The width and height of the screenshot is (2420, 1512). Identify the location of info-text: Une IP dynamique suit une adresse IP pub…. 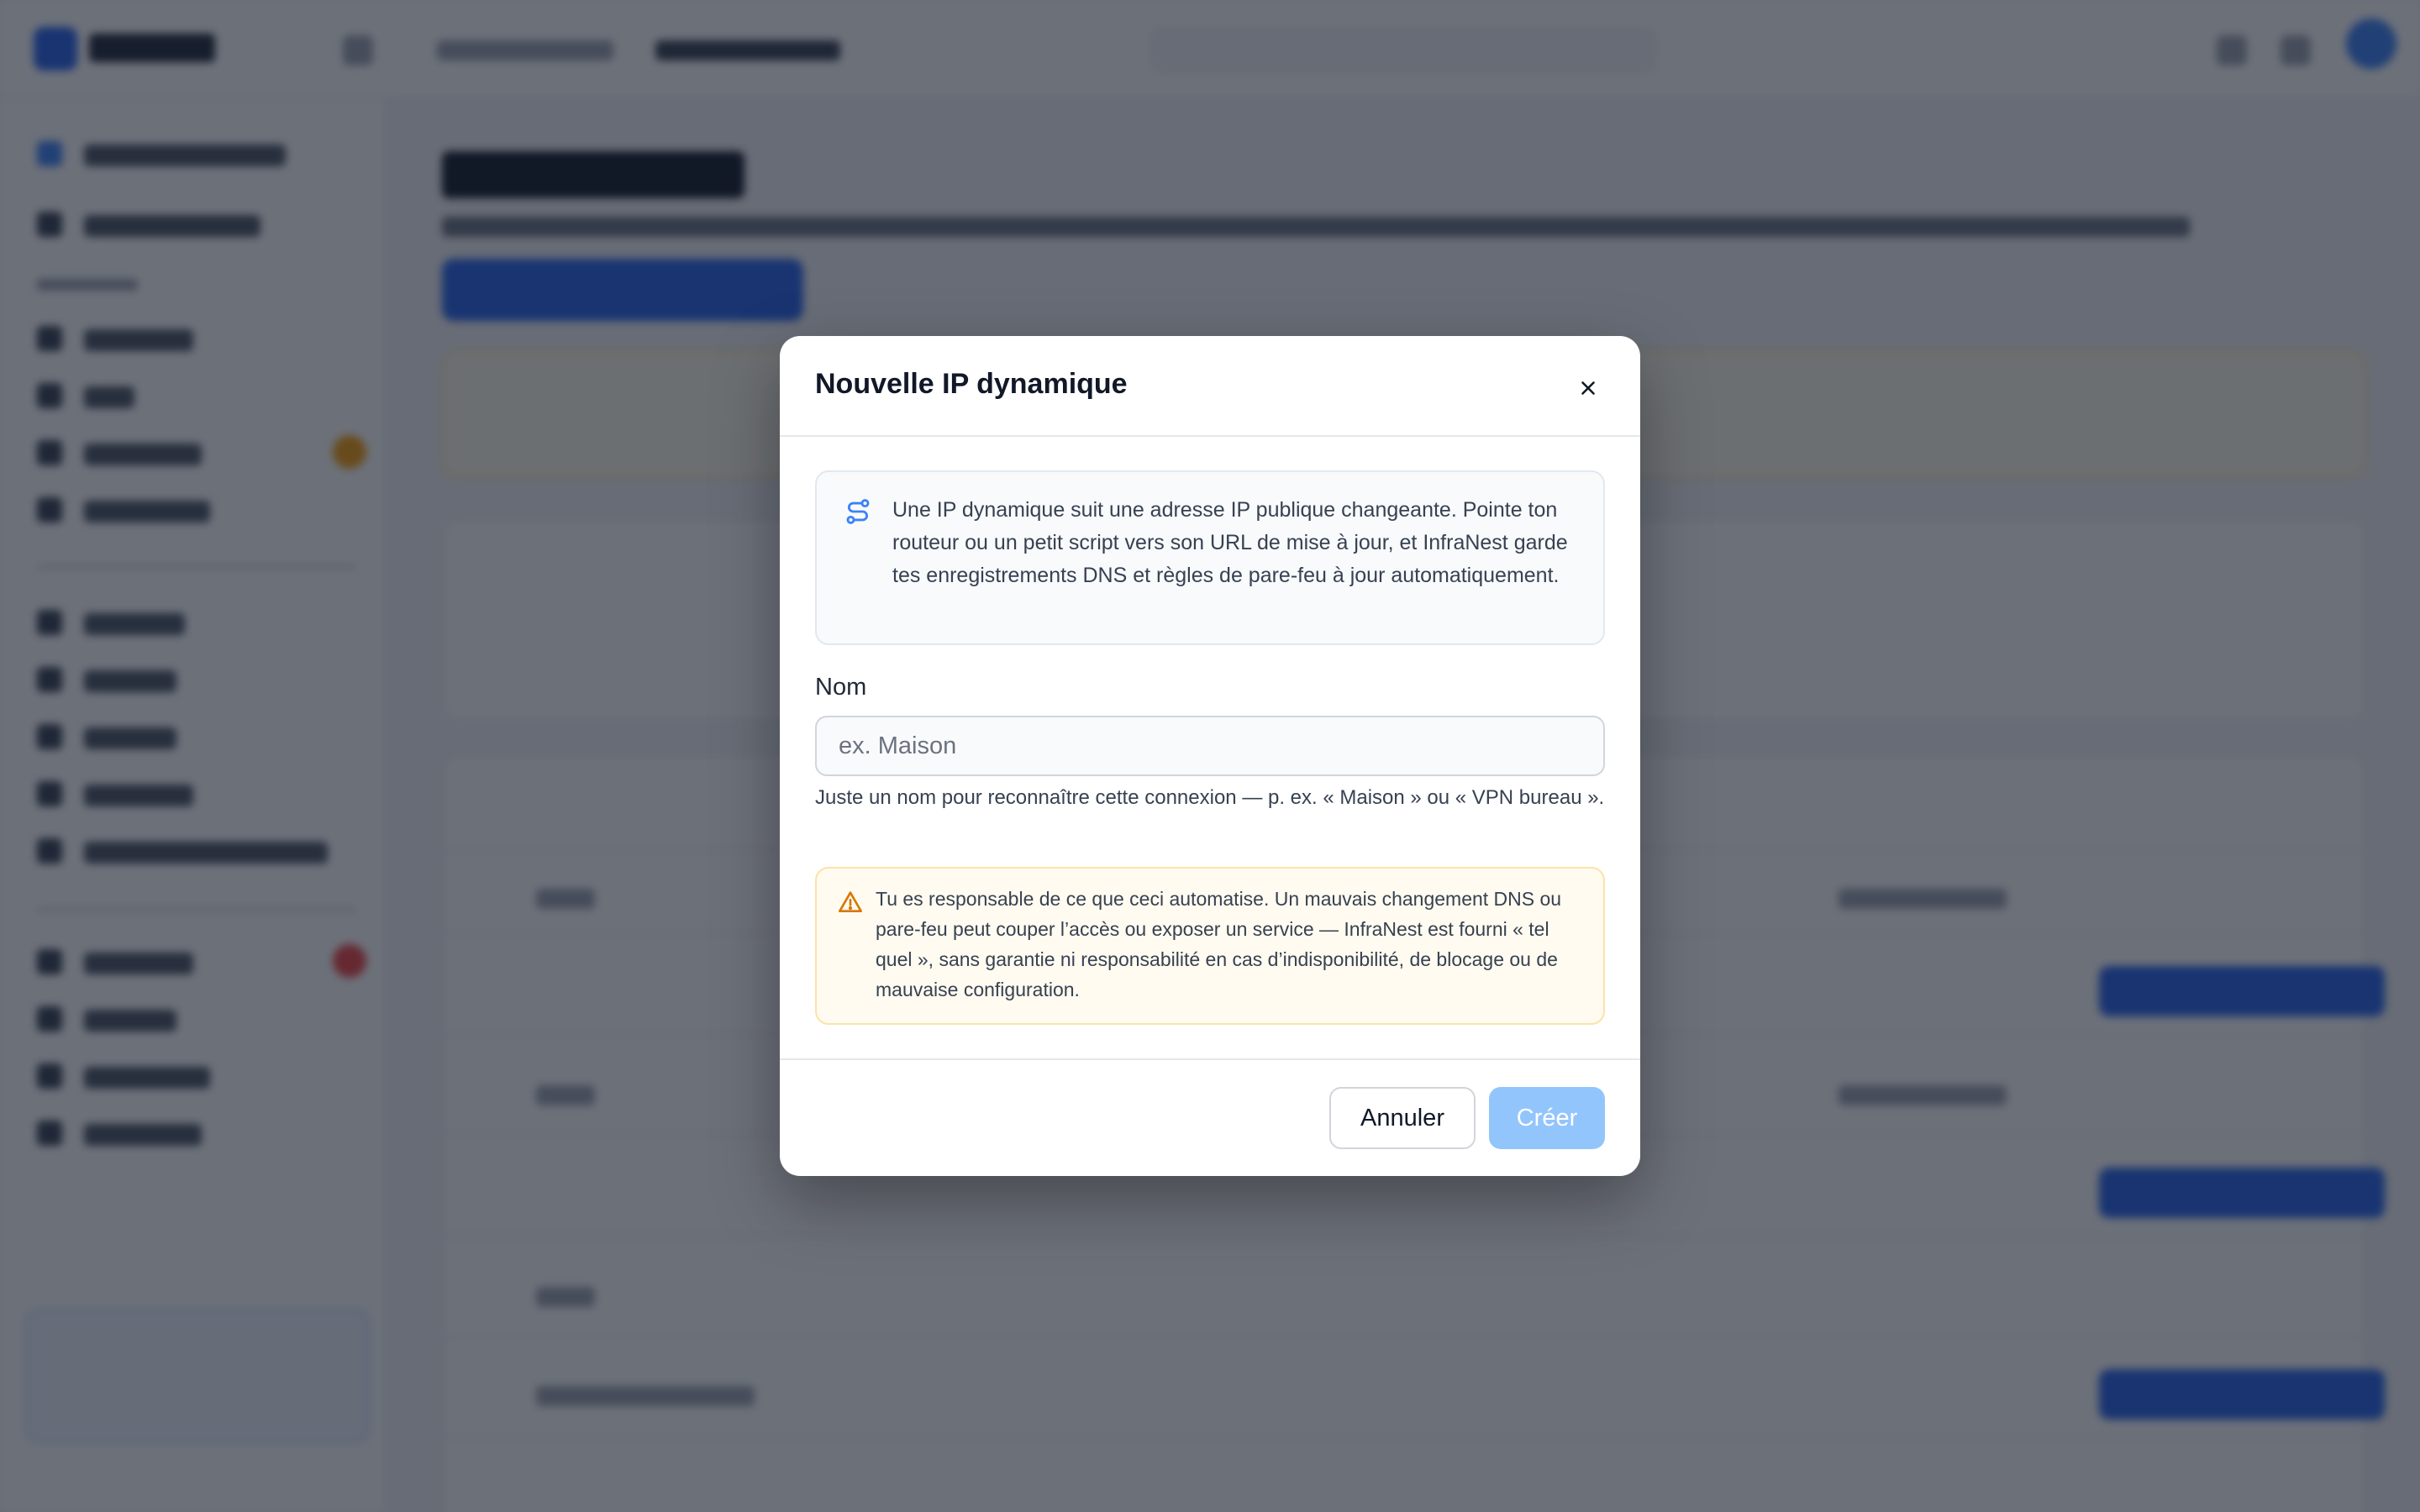
(1230, 542).